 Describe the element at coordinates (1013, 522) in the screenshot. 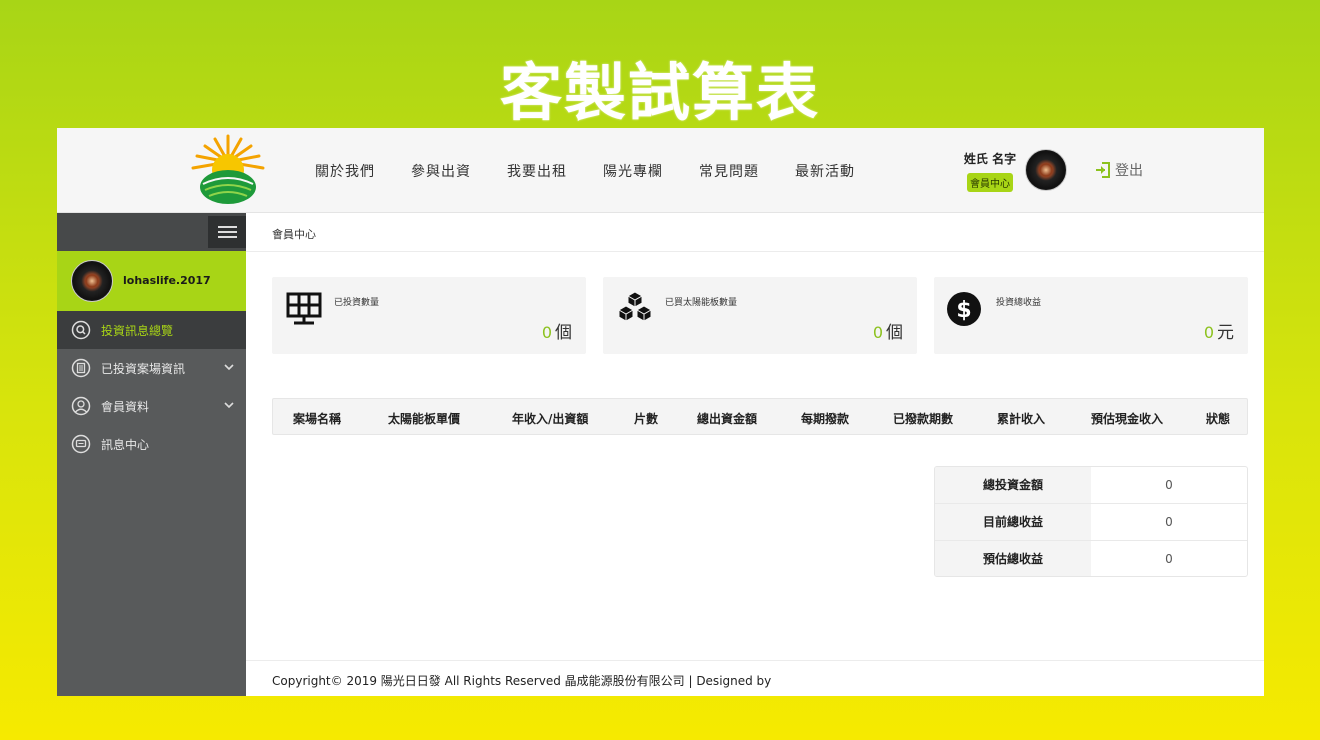

I see `summary-label: 目前總收益` at that location.